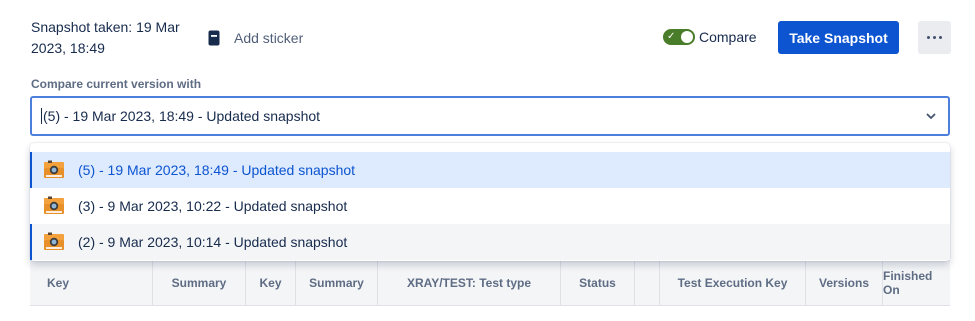 This screenshot has height=321, width=975. What do you see at coordinates (598, 281) in the screenshot?
I see `column-header: Status` at bounding box center [598, 281].